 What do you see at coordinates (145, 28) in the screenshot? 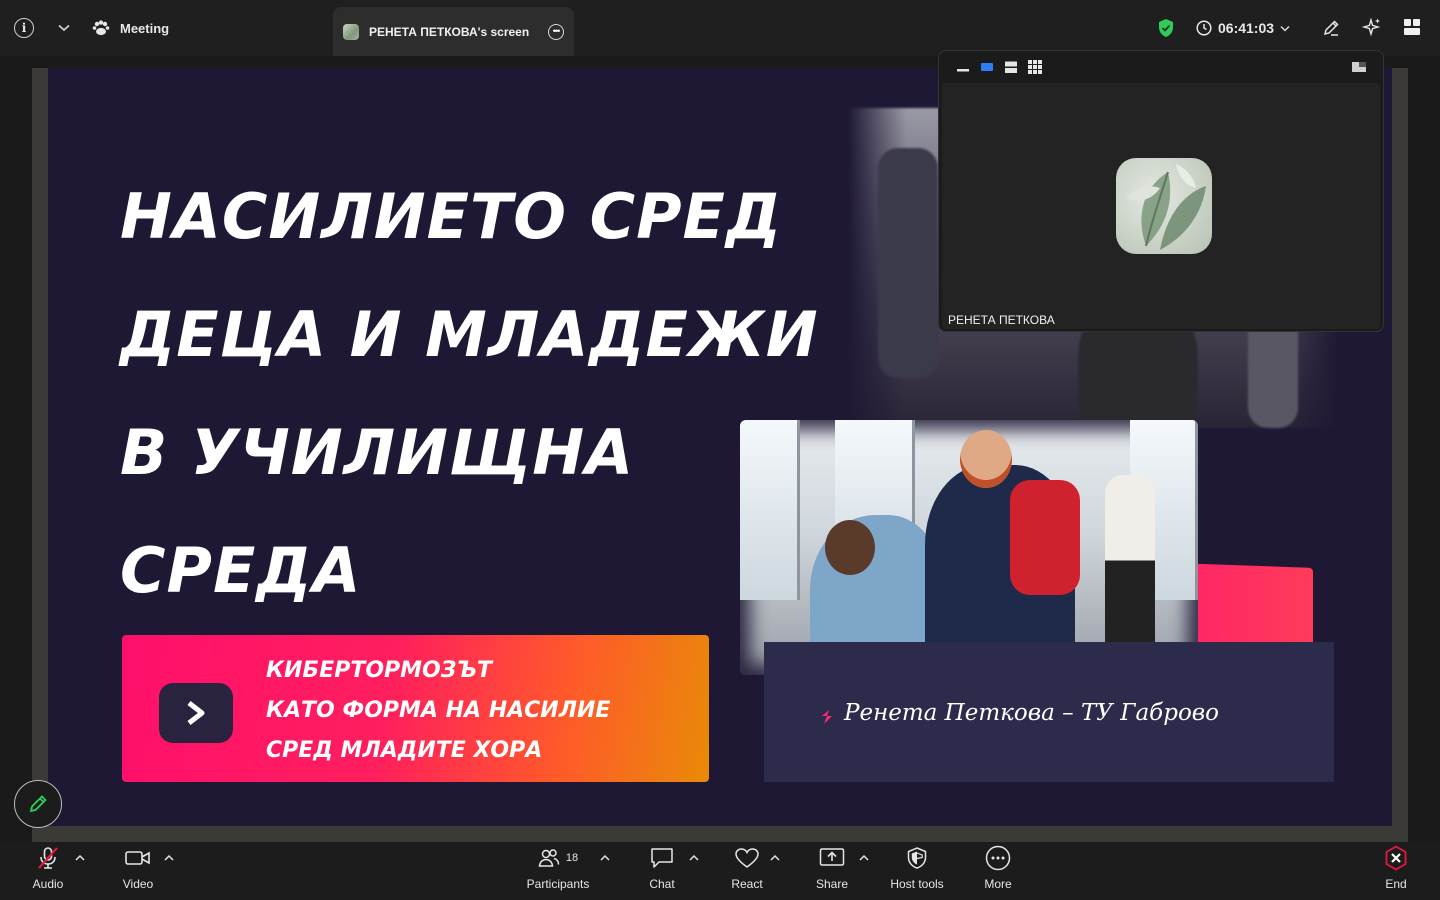
I see `meeting-label: Meeting` at bounding box center [145, 28].